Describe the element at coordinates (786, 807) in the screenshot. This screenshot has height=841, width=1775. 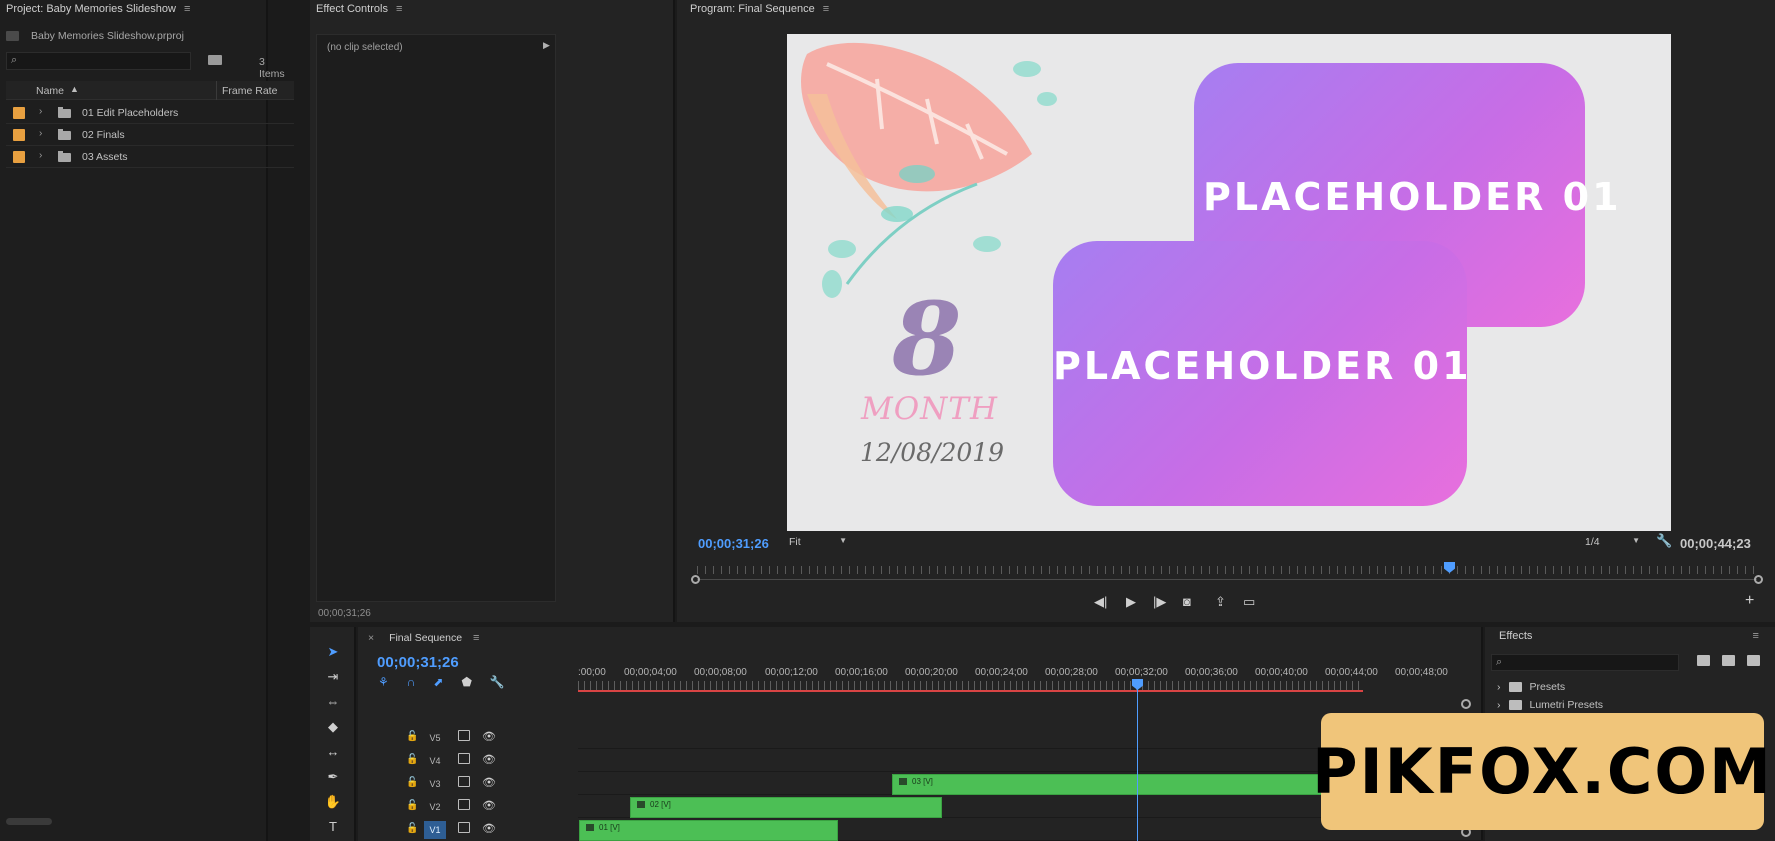
I see `timeline-clip: 02 [V]` at that location.